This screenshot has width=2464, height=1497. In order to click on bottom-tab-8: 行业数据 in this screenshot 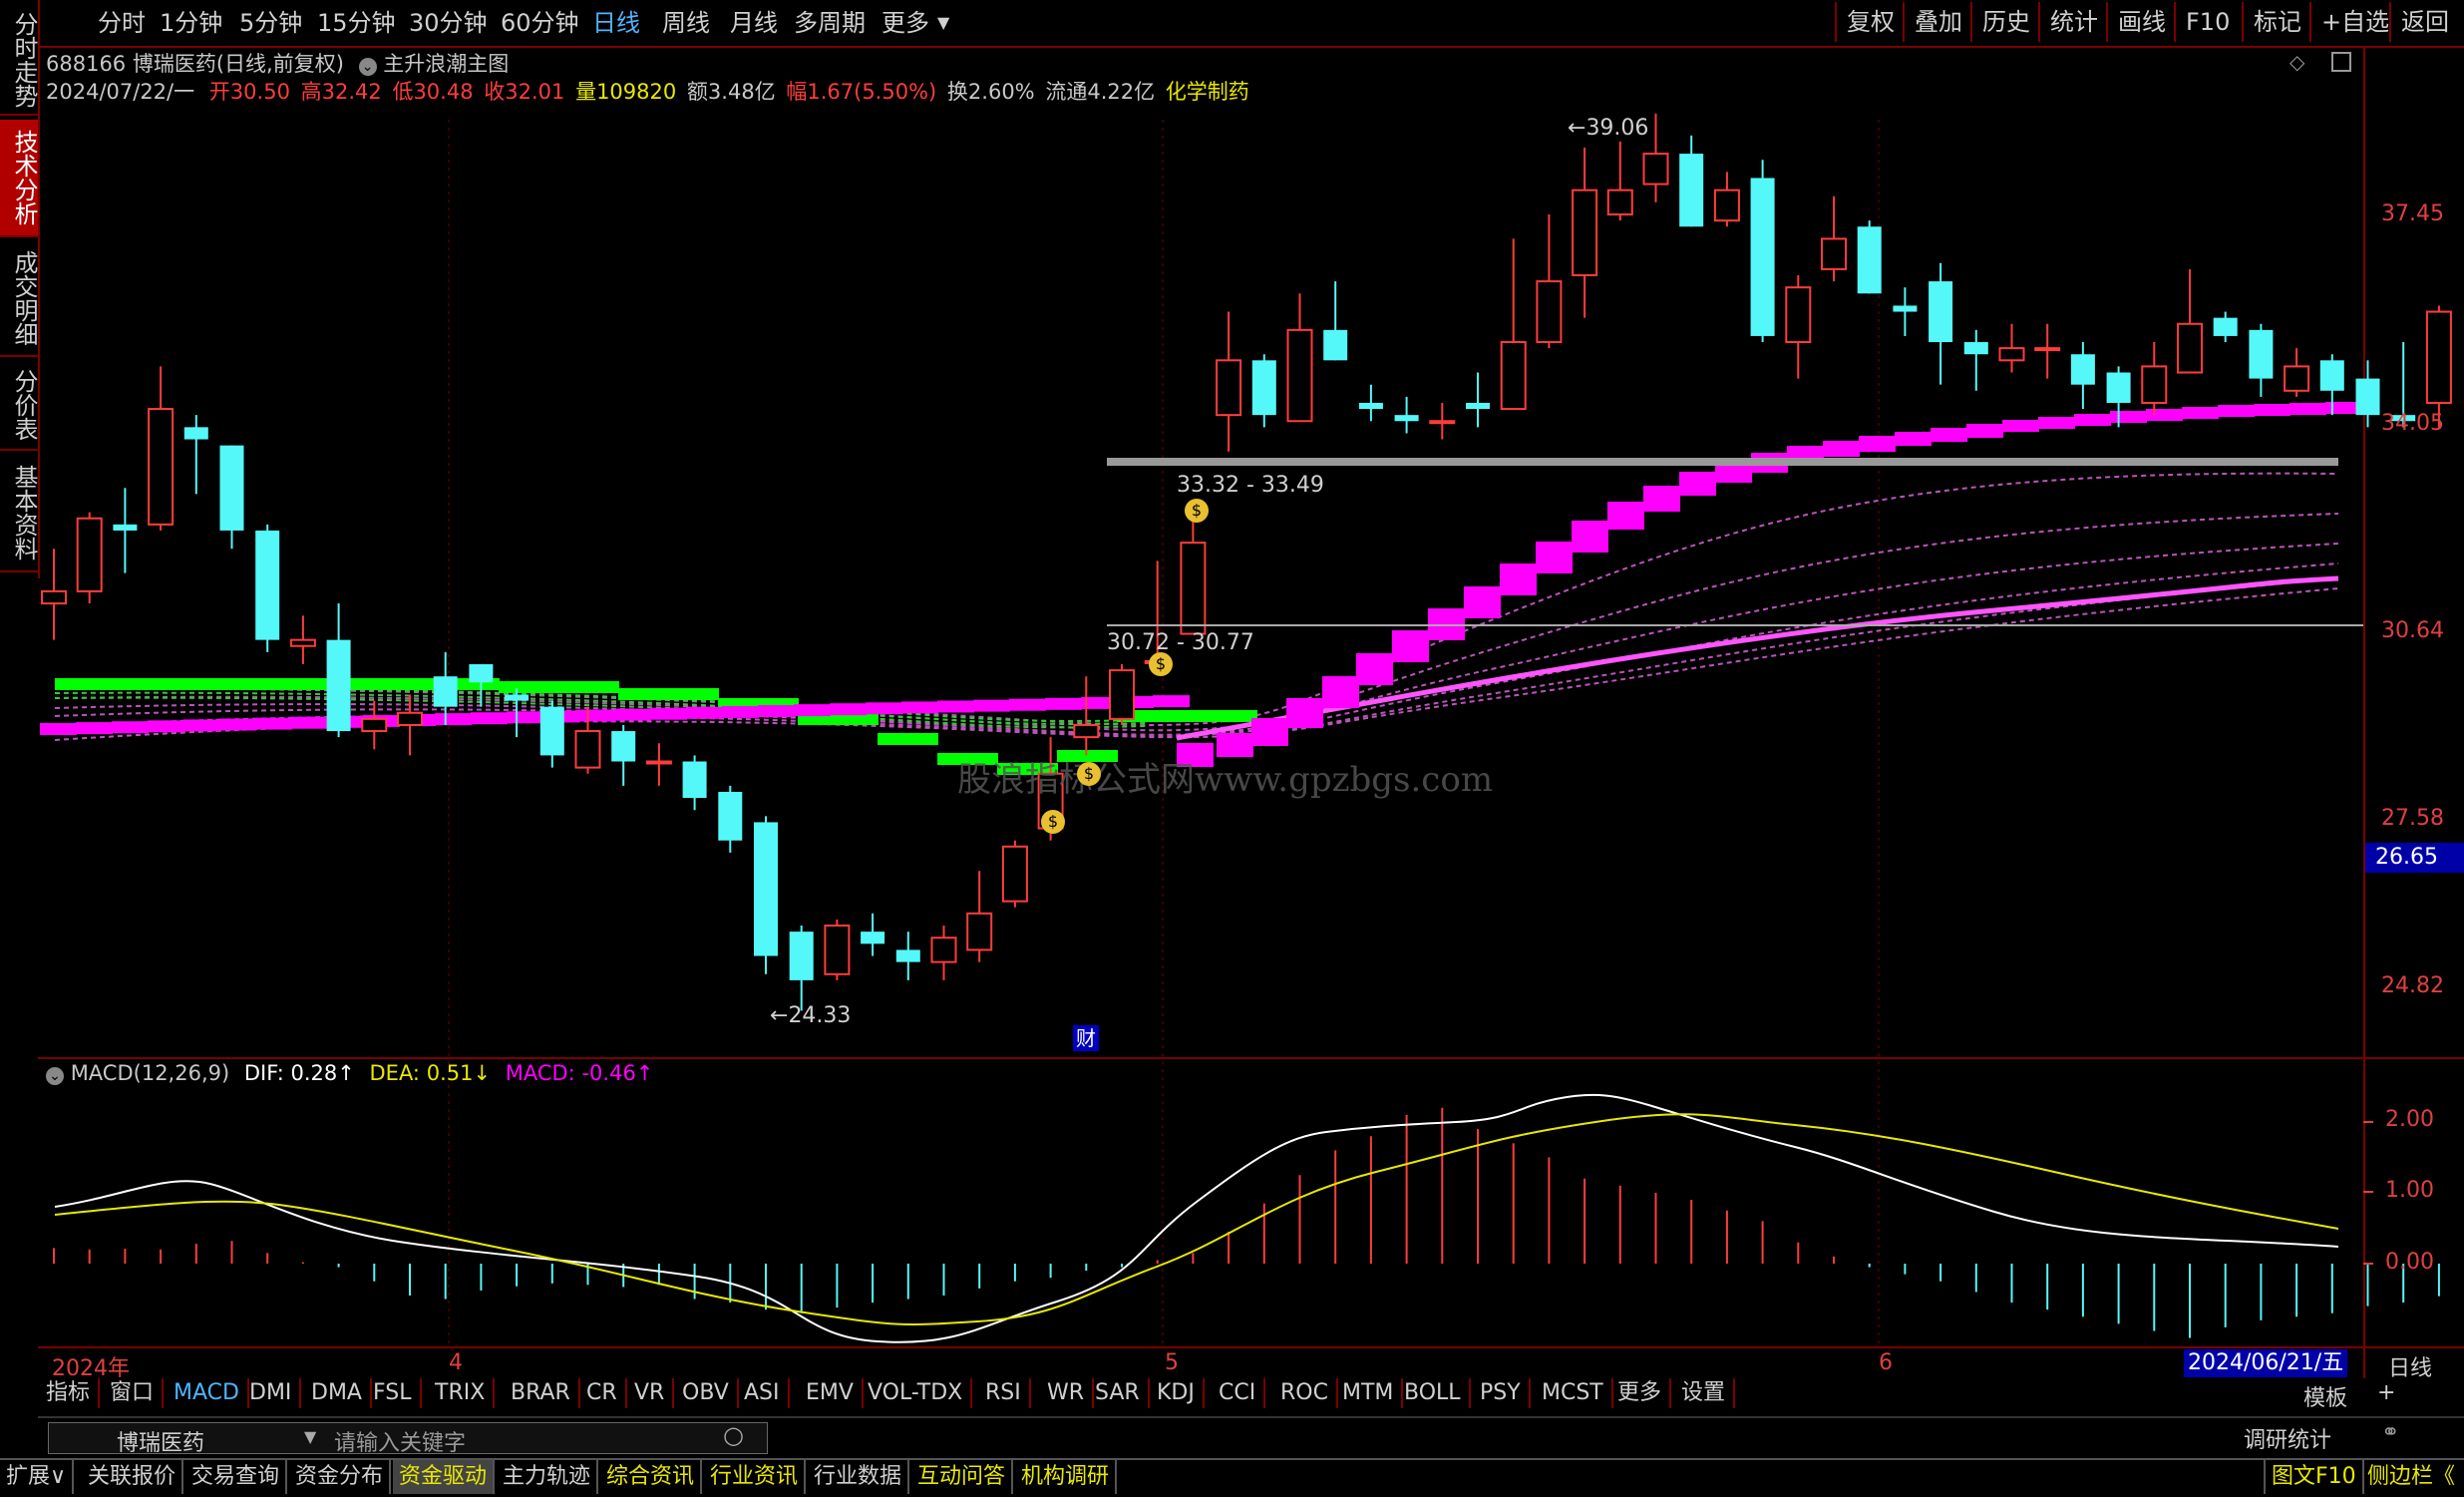, I will do `click(859, 1477)`.